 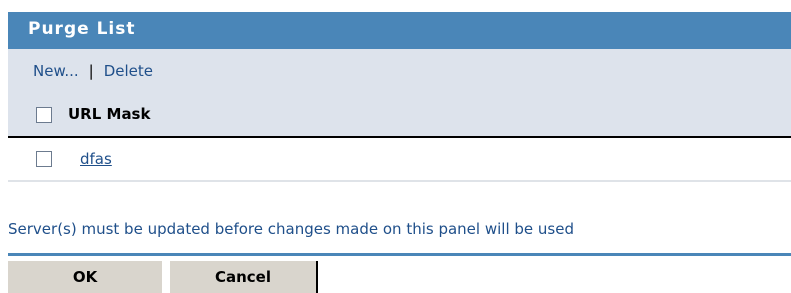 I want to click on panel-header: Purge List, so click(x=399, y=30).